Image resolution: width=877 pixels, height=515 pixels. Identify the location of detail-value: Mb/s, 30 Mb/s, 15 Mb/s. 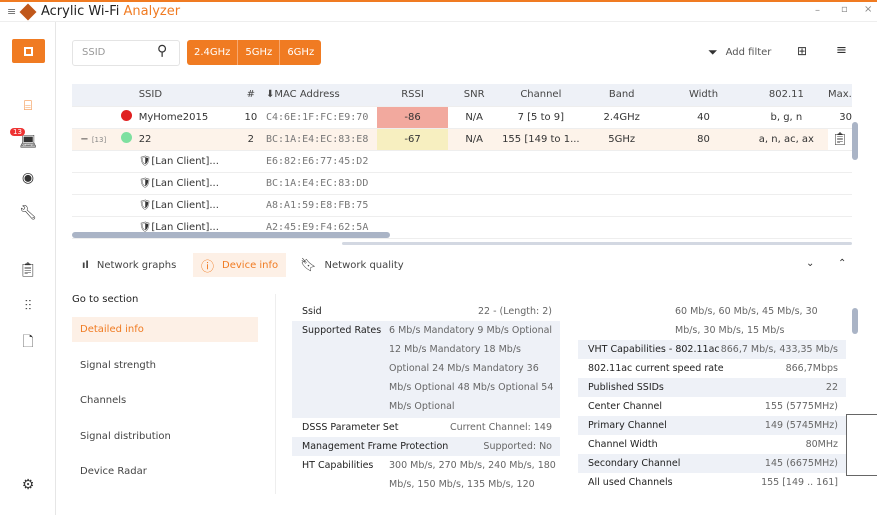
(730, 330).